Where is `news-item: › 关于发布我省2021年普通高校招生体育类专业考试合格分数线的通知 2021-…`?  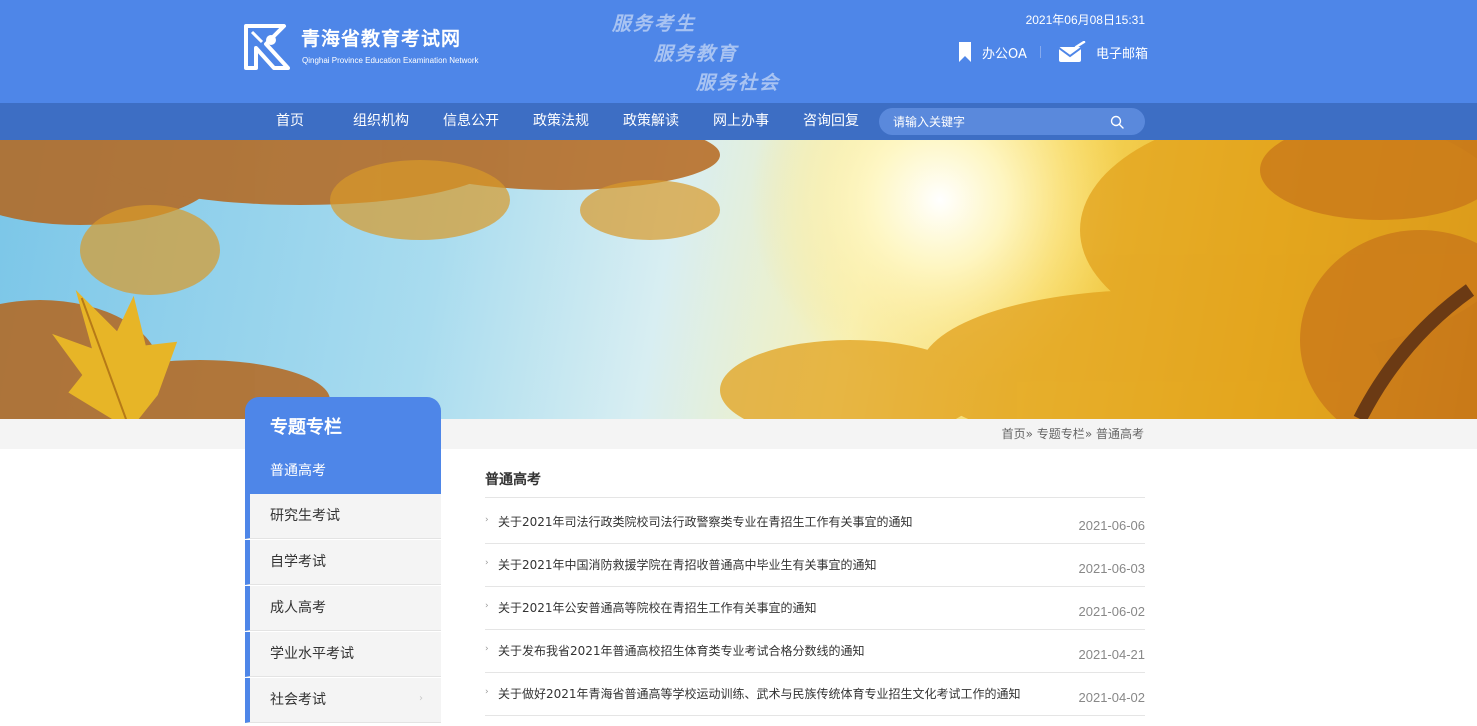
news-item: › 关于发布我省2021年普通高校招生体育类专业考试合格分数线的通知 2021-… is located at coordinates (815, 651).